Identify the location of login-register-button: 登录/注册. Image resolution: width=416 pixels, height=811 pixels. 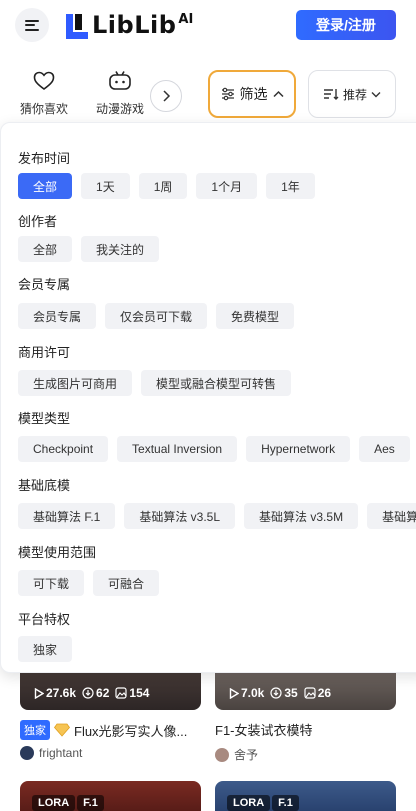
(346, 25).